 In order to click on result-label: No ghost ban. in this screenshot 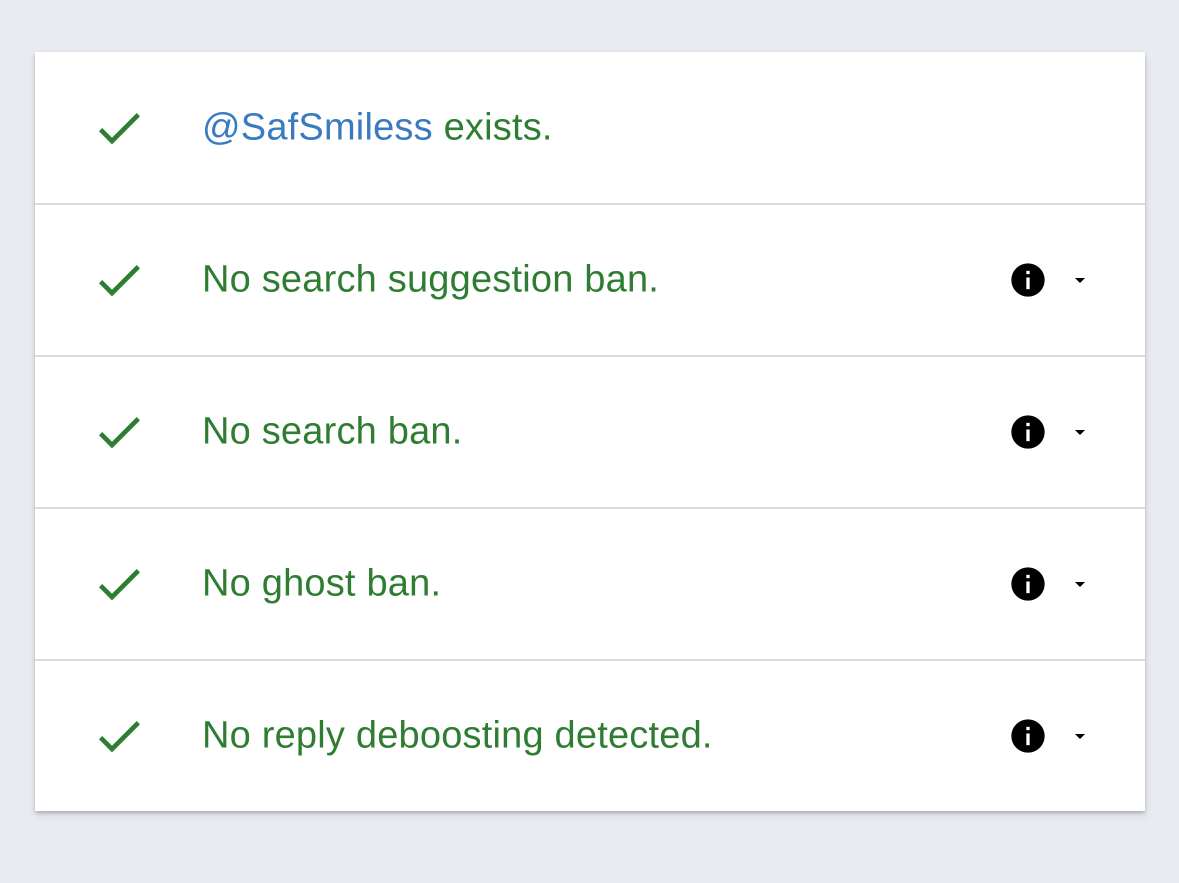, I will do `click(322, 583)`.